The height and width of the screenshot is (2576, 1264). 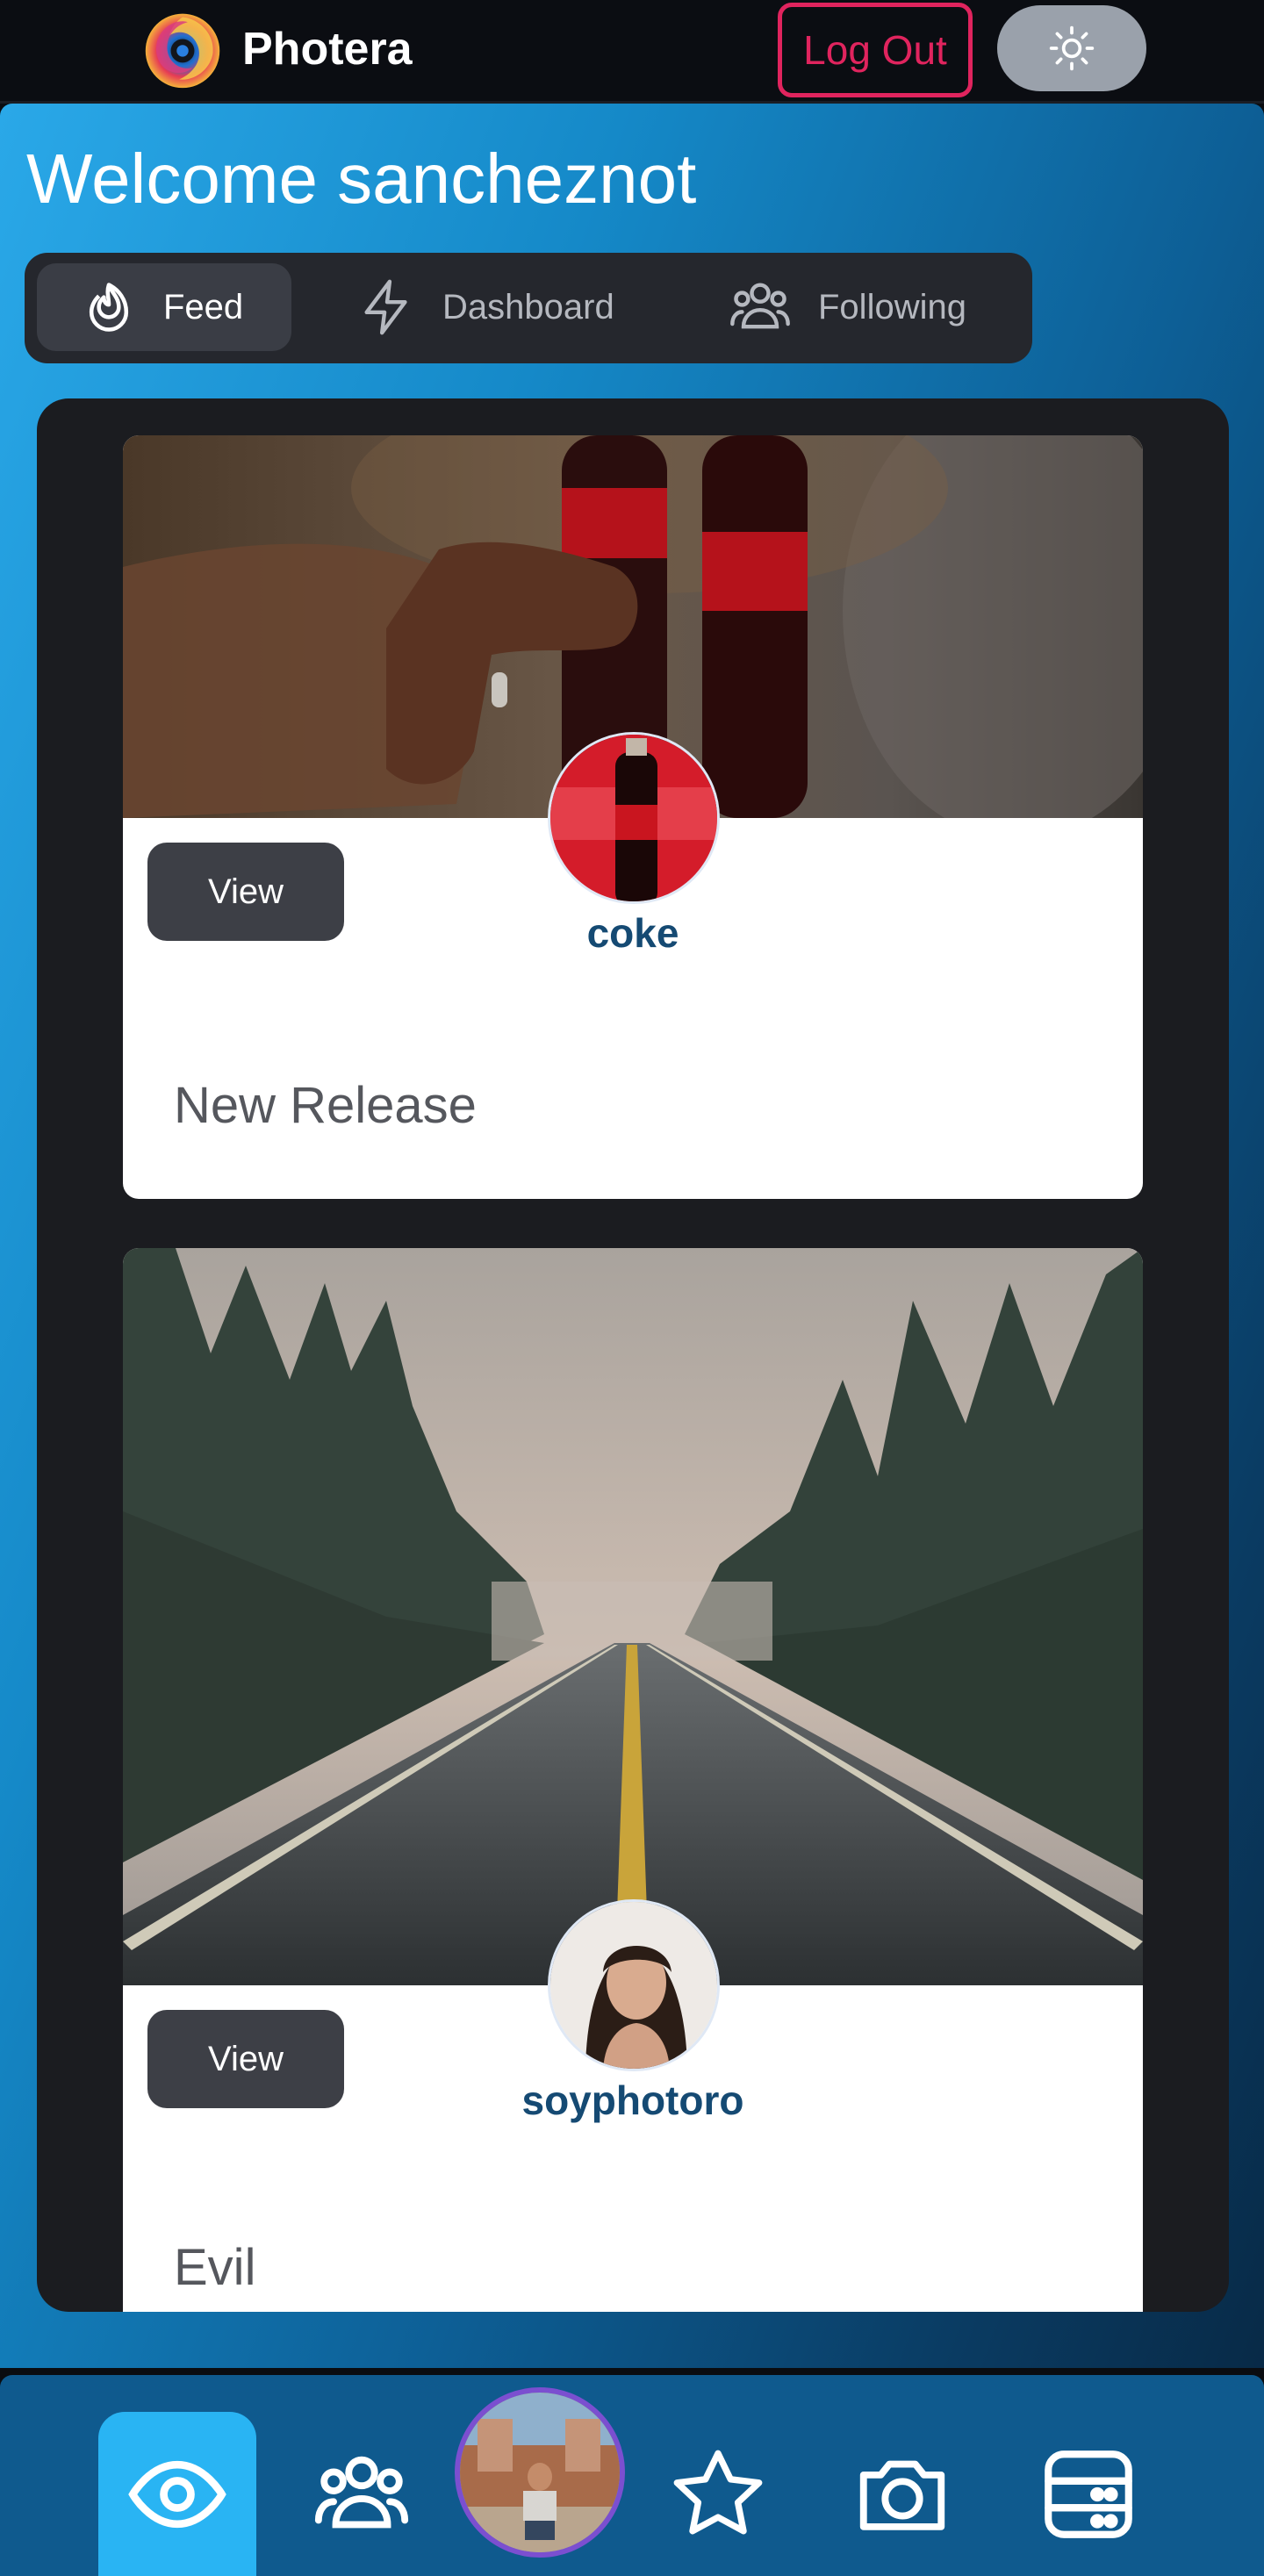 What do you see at coordinates (203, 307) in the screenshot?
I see `tab-feed-label: Feed` at bounding box center [203, 307].